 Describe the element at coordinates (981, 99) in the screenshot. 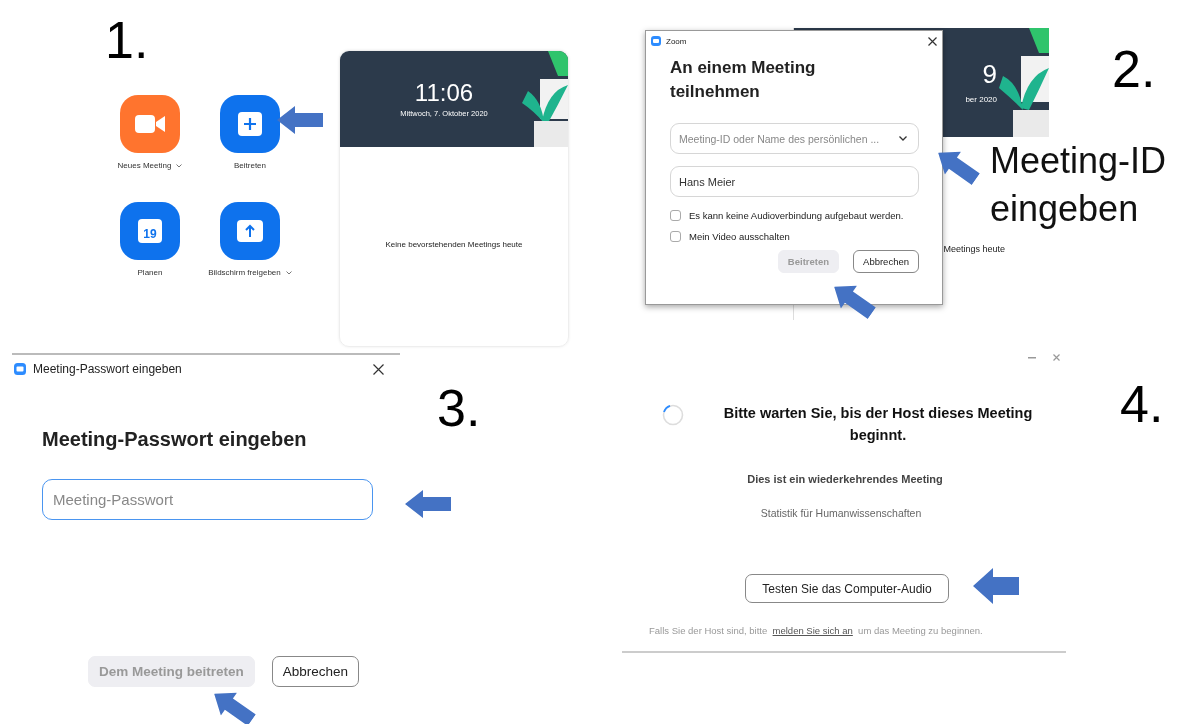

I see `clock-date: ber 2020` at that location.